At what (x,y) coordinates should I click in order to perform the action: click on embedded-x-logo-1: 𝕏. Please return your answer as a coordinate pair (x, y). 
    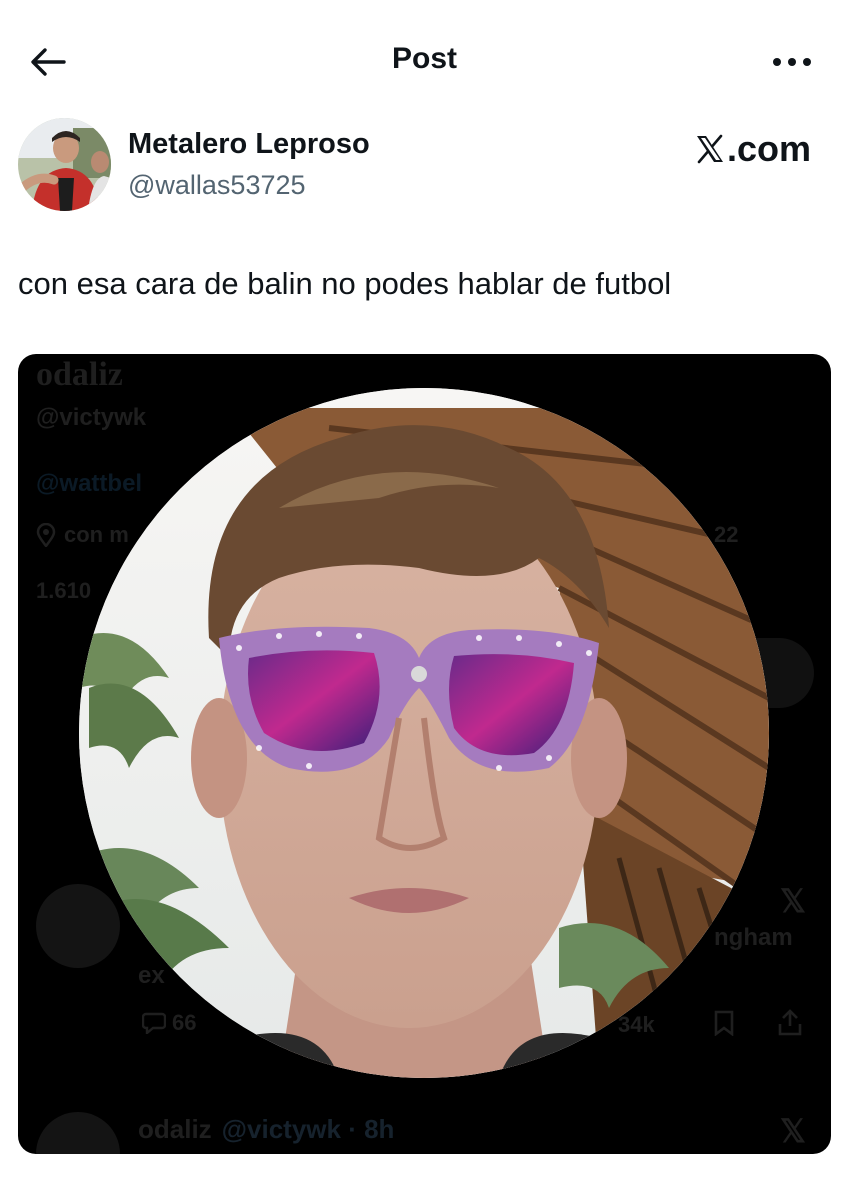
    Looking at the image, I should click on (793, 901).